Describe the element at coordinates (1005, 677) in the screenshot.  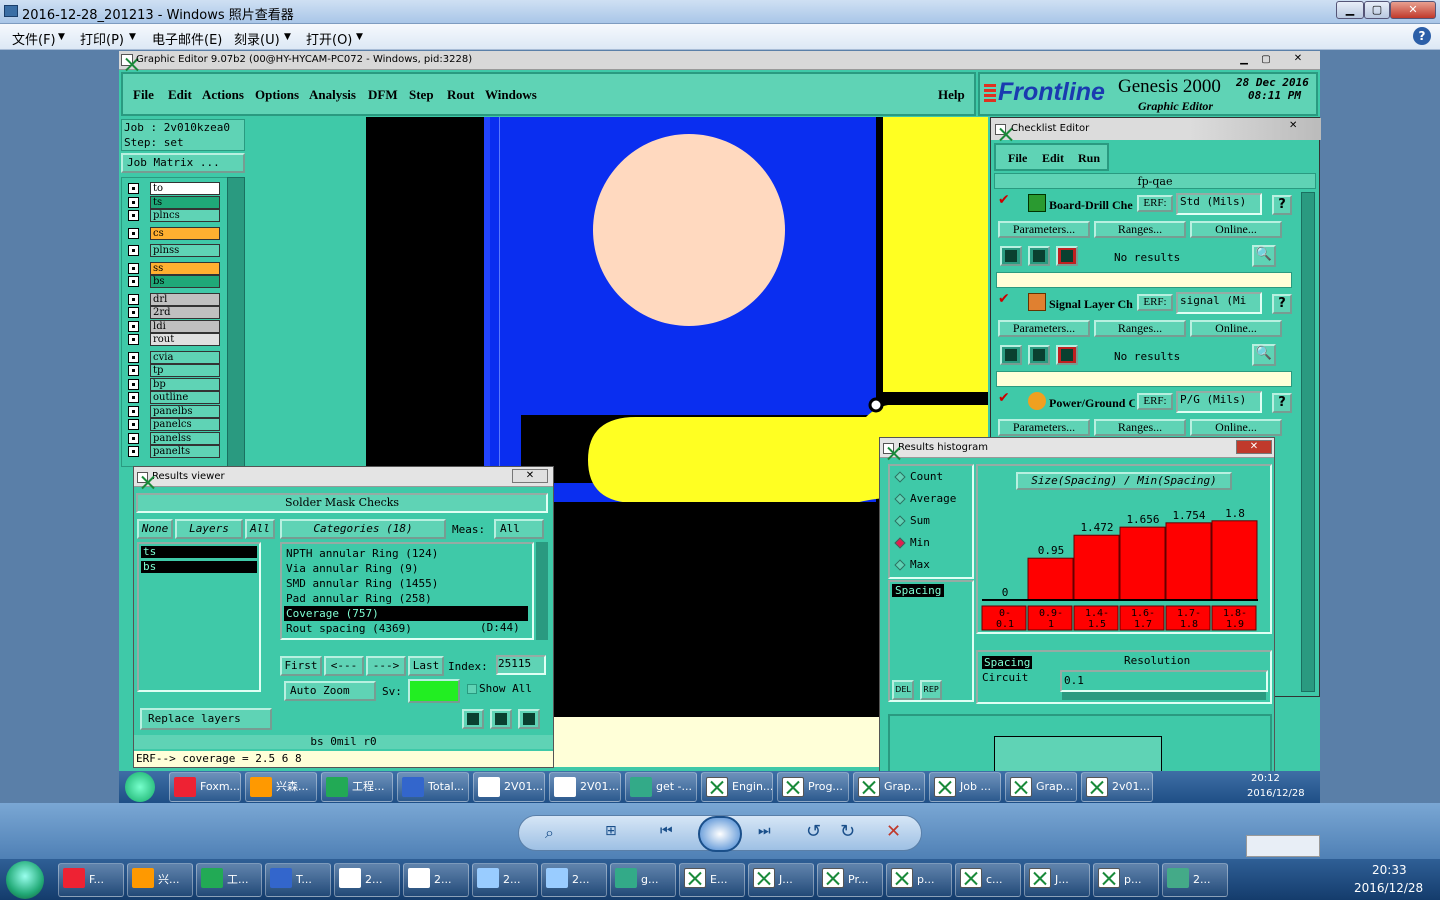
I see `rh-list2-circuit: Circuit` at that location.